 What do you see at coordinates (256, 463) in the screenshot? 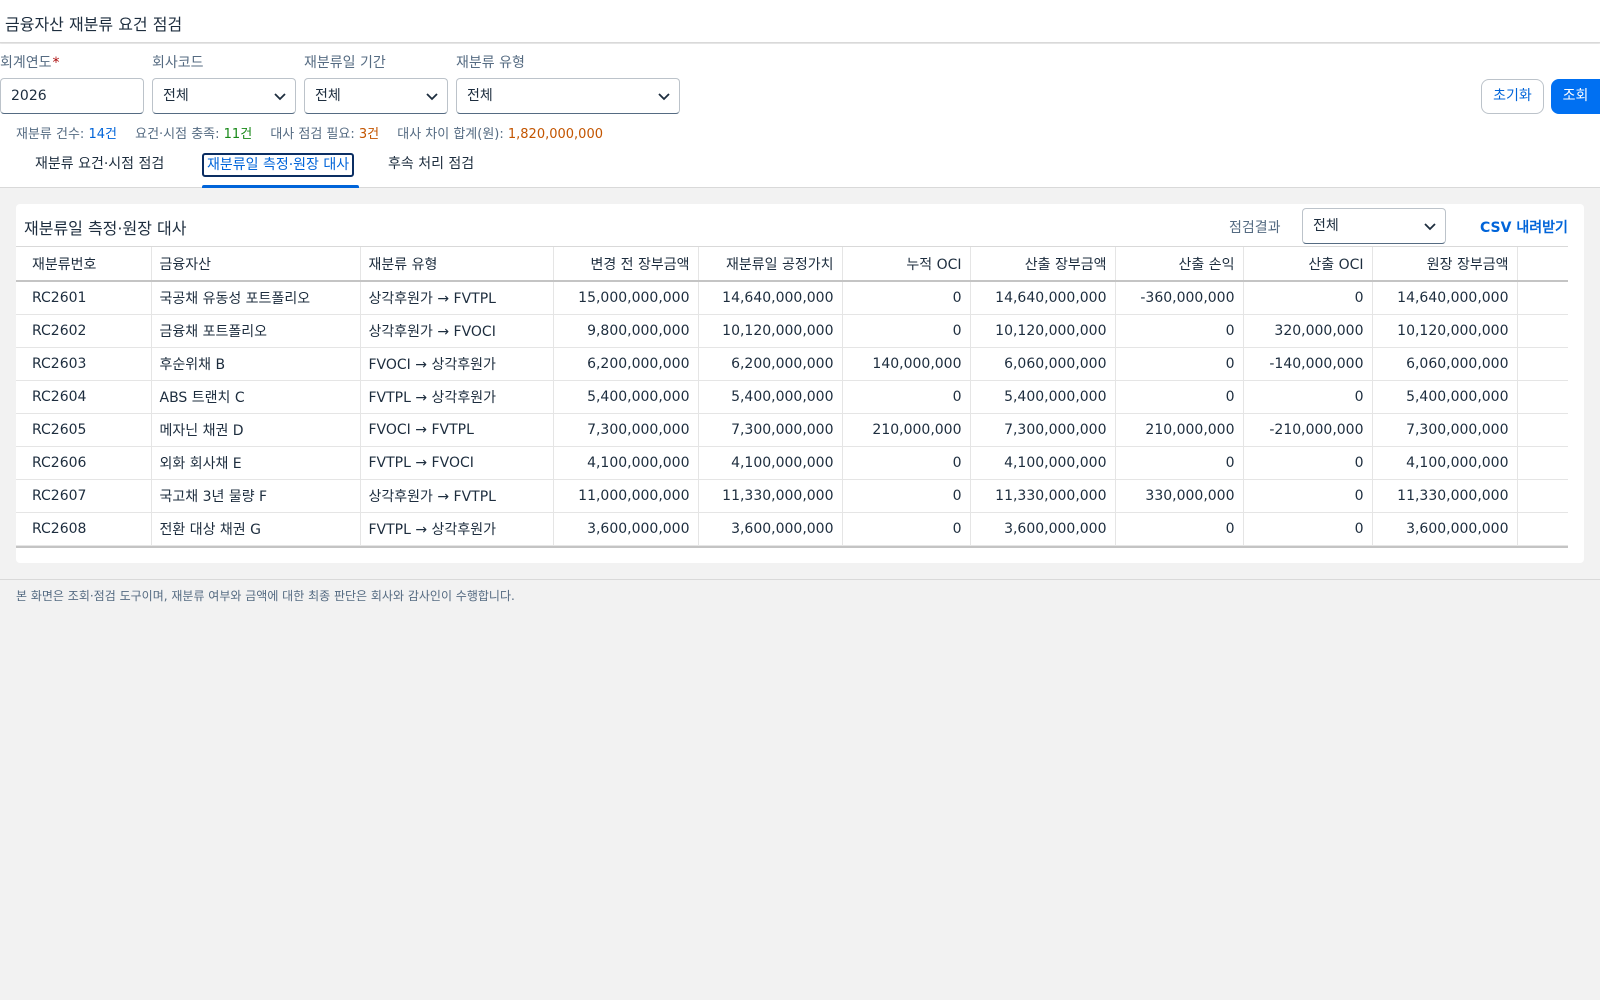
I see `table-cell: 외화 회사채 E` at bounding box center [256, 463].